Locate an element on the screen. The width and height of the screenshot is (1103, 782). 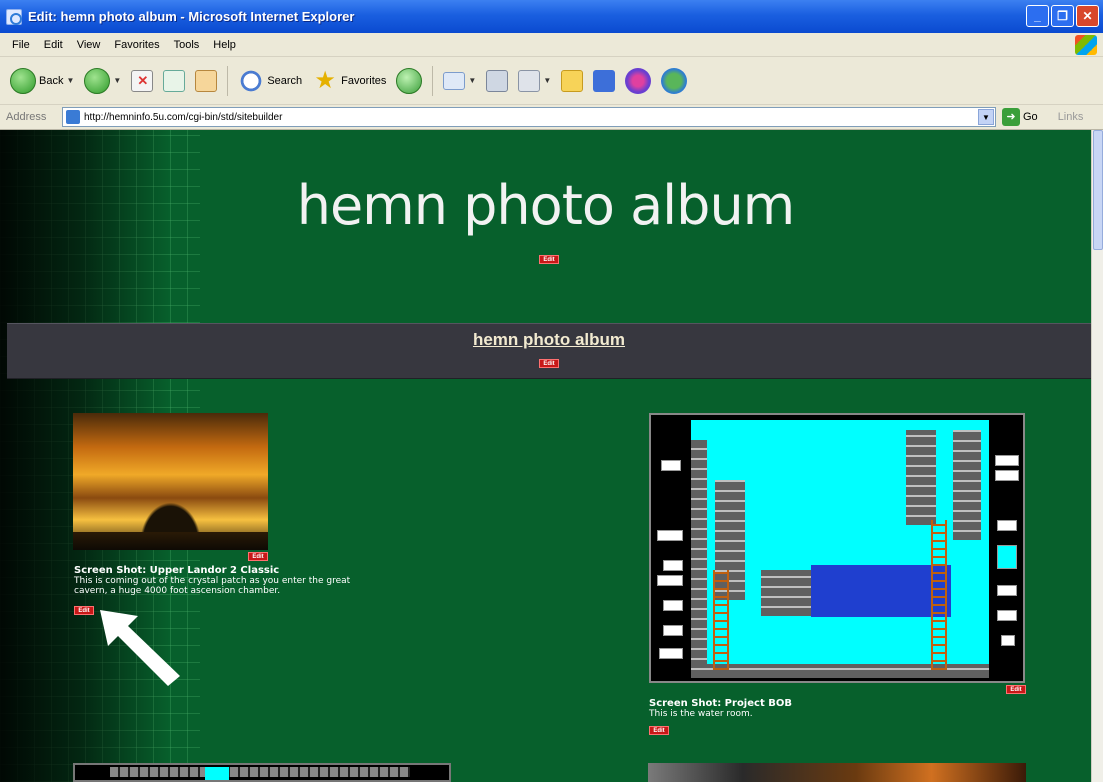
favorites-label: Favorites is located at coordinates (364, 80).